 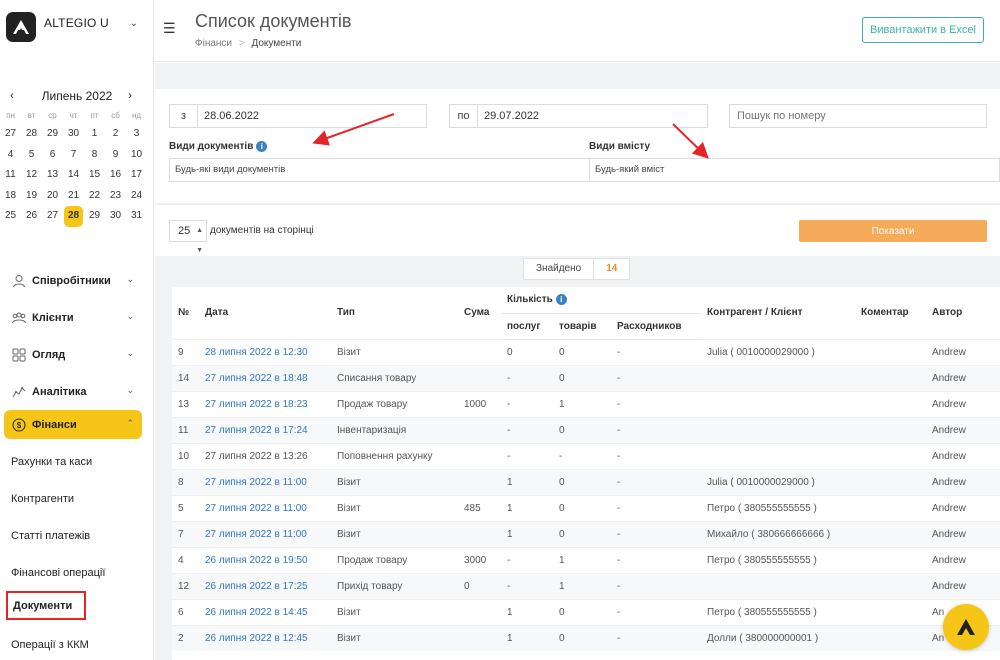 What do you see at coordinates (46, 605) in the screenshot?
I see `nav-sub-documents: Документи` at bounding box center [46, 605].